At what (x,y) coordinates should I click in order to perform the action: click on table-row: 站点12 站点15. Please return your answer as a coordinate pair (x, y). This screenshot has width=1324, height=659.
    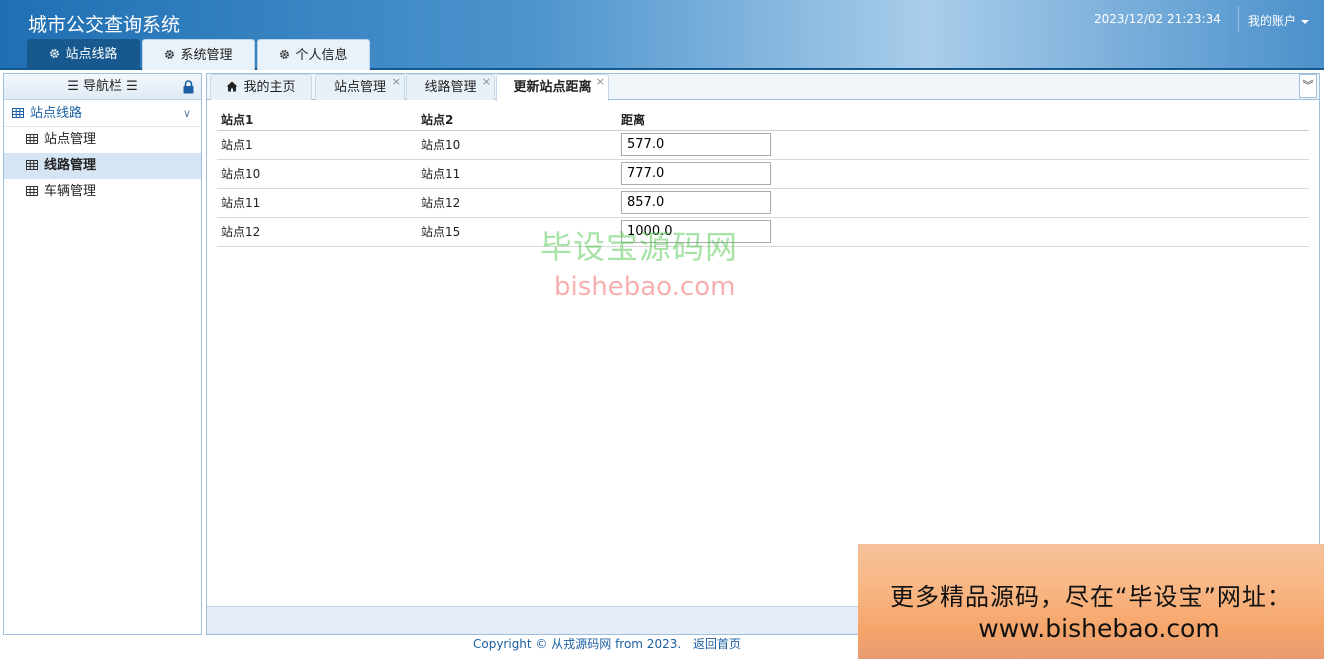
    Looking at the image, I should click on (763, 232).